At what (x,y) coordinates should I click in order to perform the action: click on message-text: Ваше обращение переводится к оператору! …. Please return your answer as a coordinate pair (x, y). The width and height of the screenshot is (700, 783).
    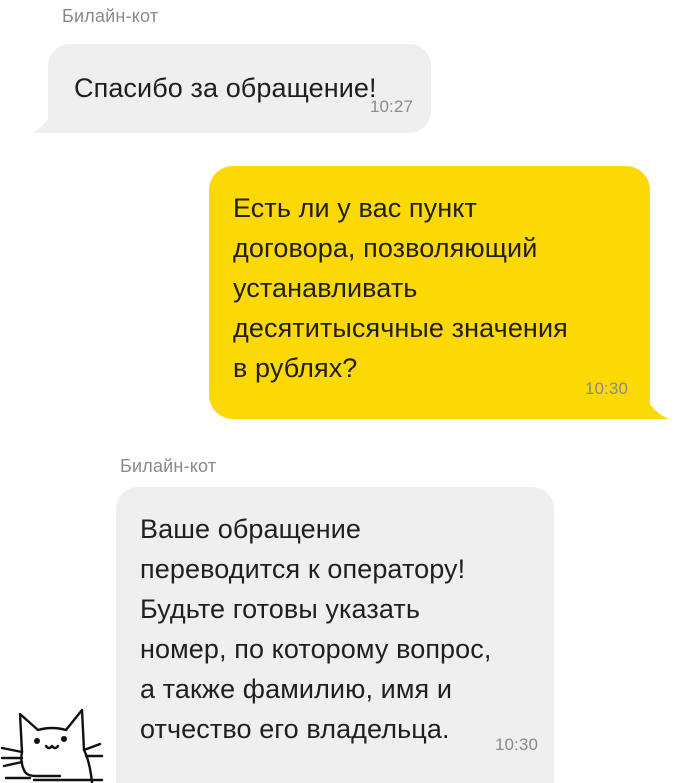
    Looking at the image, I should click on (316, 629).